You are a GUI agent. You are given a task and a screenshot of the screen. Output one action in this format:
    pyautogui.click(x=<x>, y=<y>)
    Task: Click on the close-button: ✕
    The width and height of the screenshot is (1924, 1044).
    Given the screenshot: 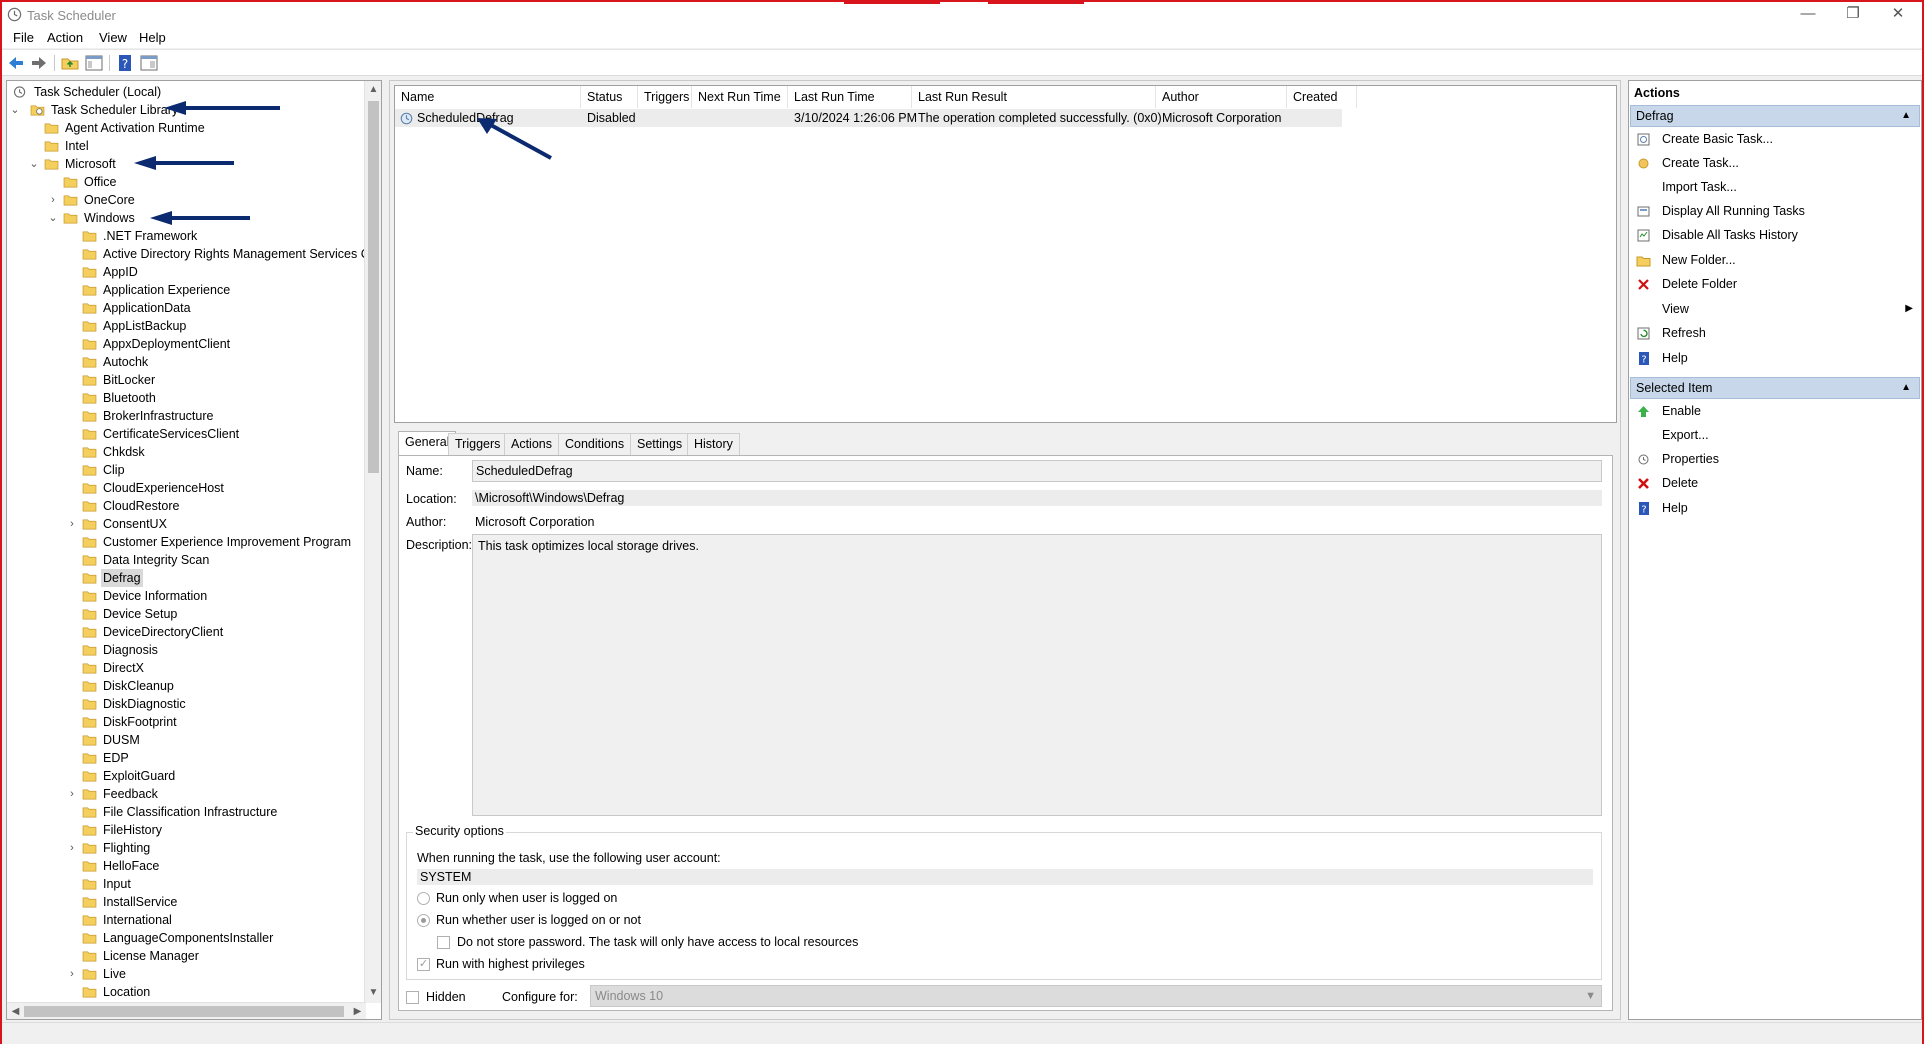 What is the action you would take?
    pyautogui.click(x=1898, y=15)
    